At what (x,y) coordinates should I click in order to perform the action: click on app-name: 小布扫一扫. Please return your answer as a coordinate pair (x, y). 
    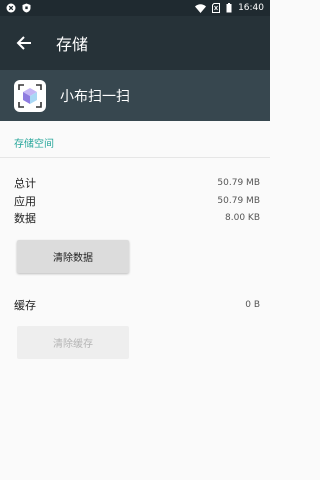
    Looking at the image, I should click on (95, 96).